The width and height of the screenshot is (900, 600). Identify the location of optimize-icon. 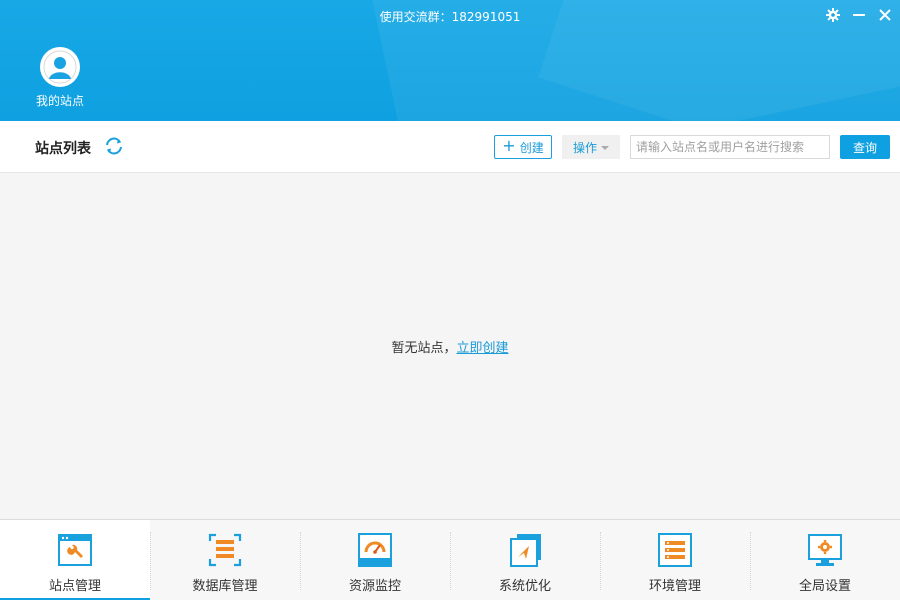
(525, 550).